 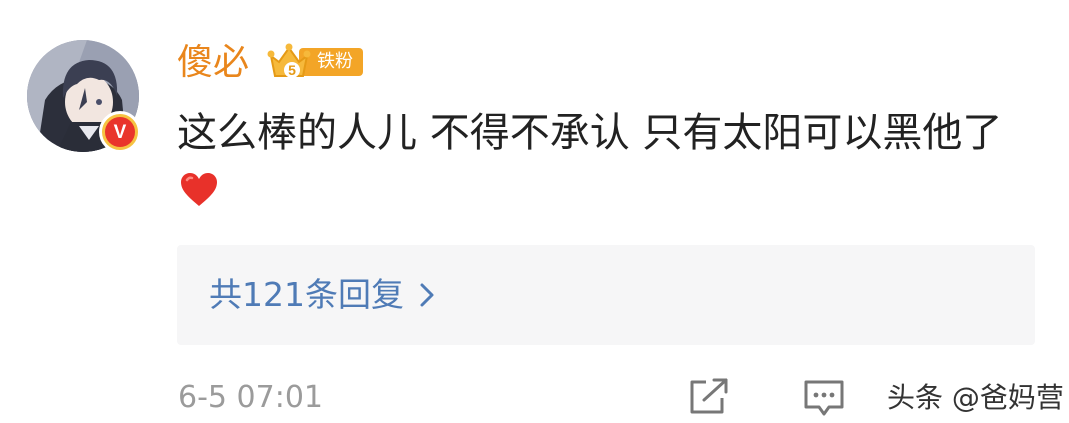 I want to click on comment-icon, so click(x=824, y=398).